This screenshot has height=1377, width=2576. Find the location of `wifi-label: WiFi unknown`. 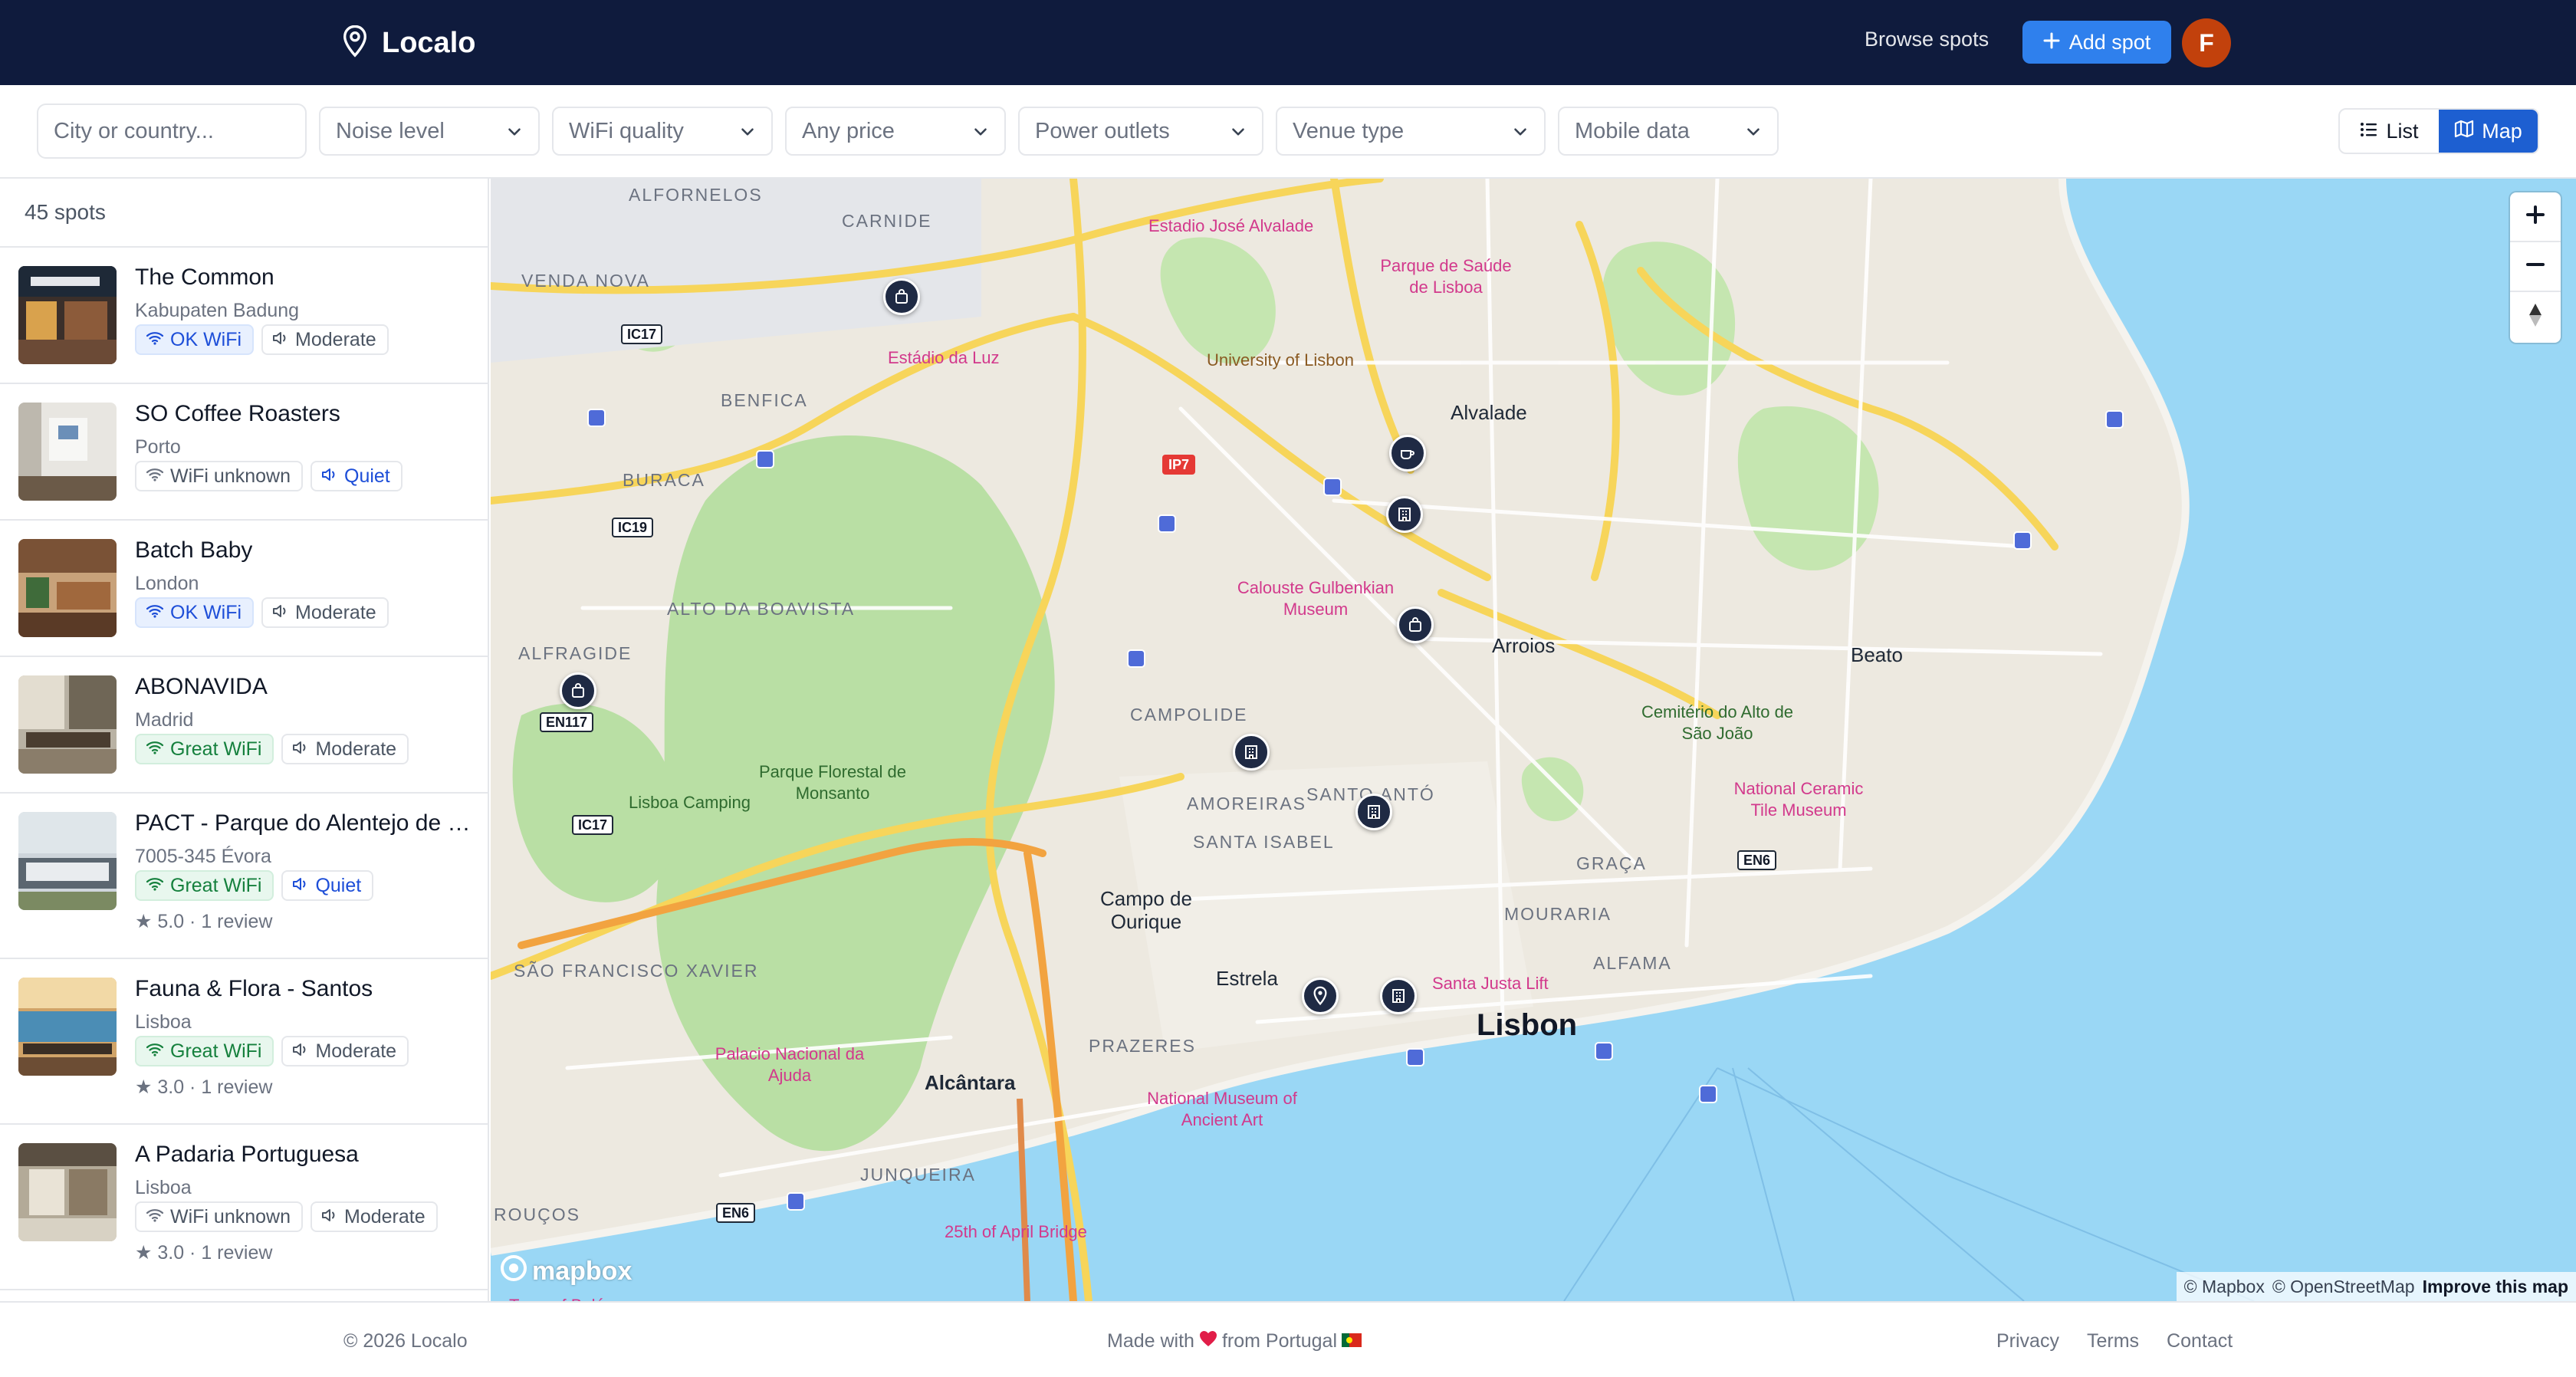

wifi-label: WiFi unknown is located at coordinates (231, 1216).